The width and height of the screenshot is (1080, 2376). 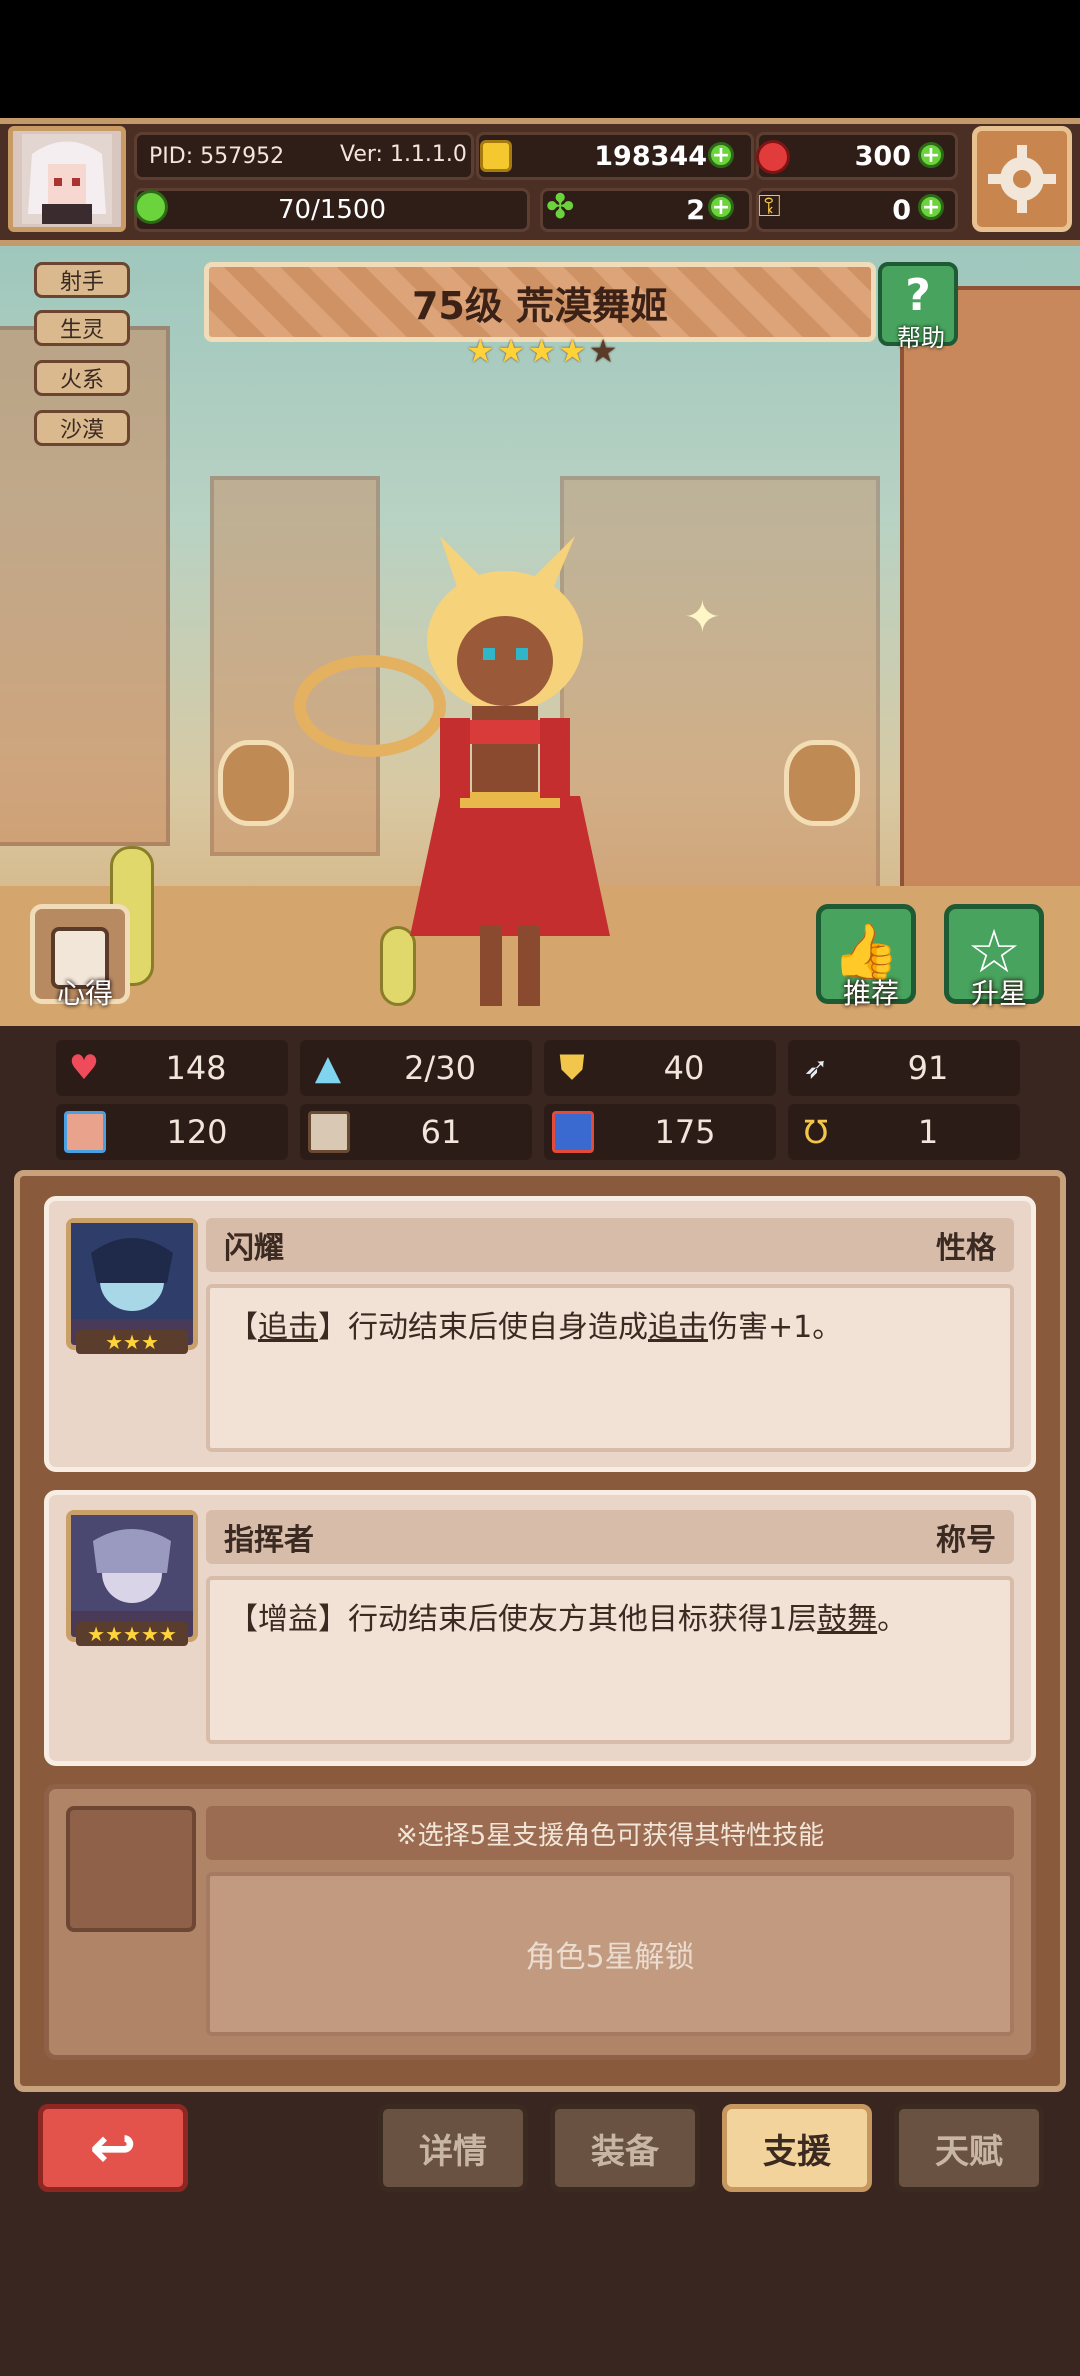 I want to click on stat-magic-value: 61, so click(x=441, y=1132).